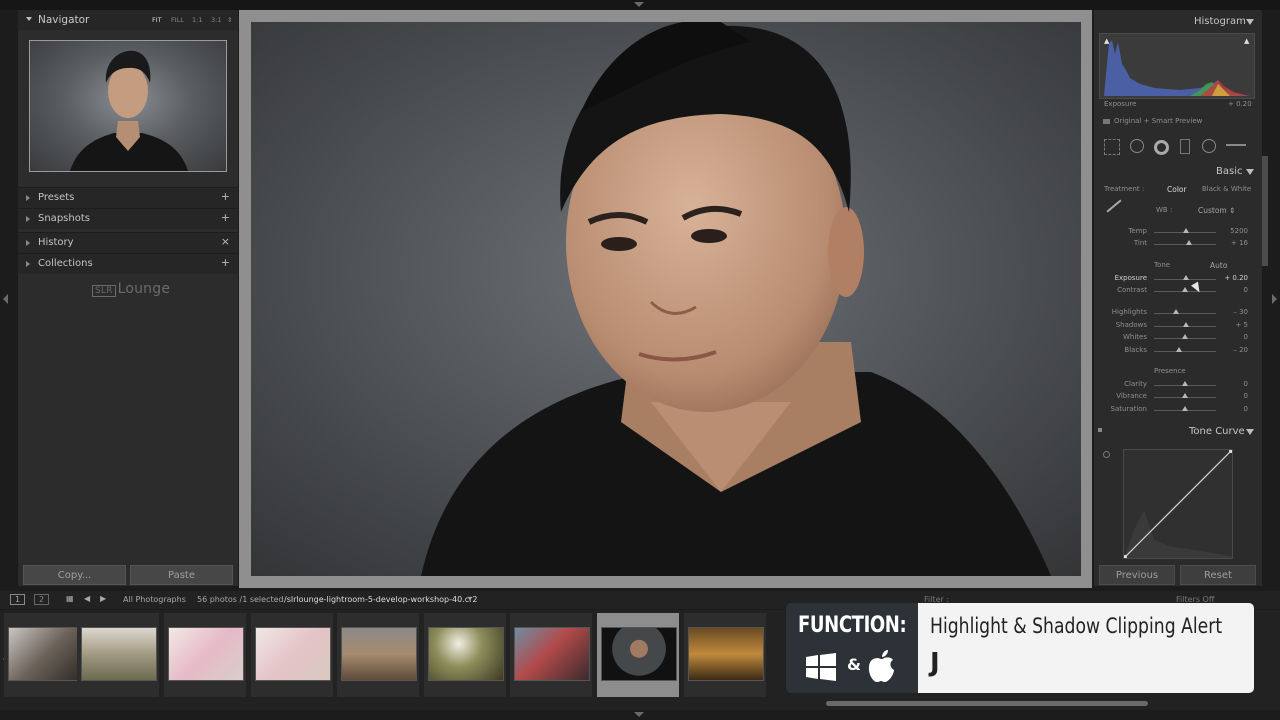 The height and width of the screenshot is (720, 1280). Describe the element at coordinates (216, 20) in the screenshot. I see `zoom-3-1: 3:1` at that location.